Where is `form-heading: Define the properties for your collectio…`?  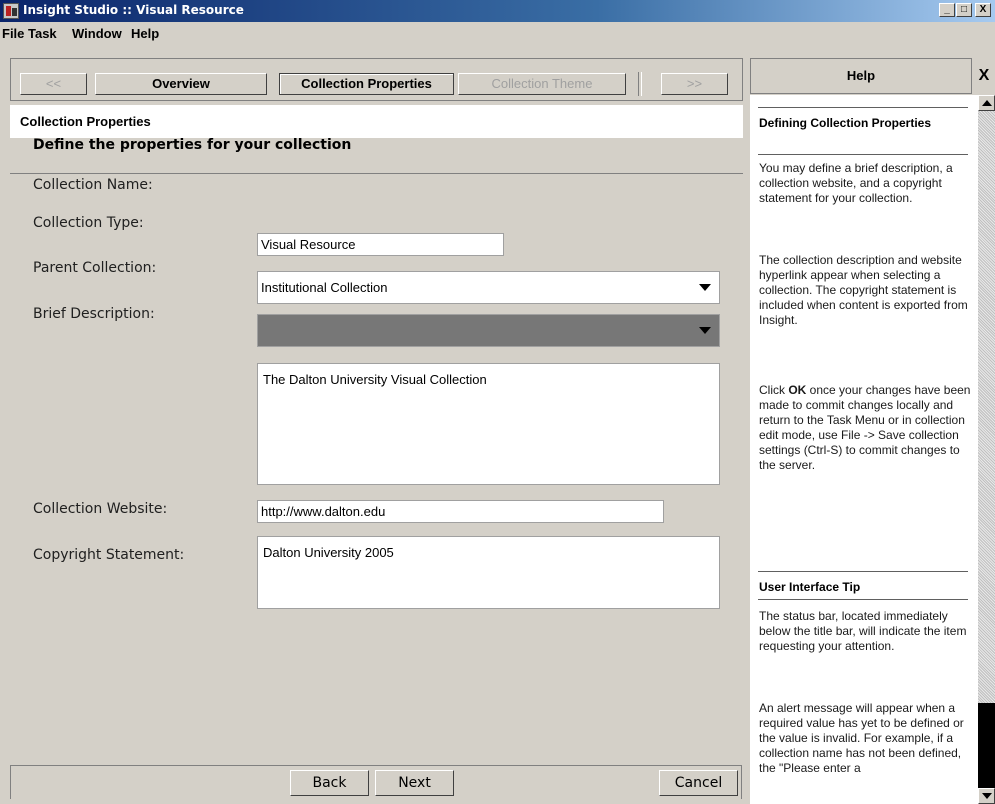 form-heading: Define the properties for your collectio… is located at coordinates (192, 145).